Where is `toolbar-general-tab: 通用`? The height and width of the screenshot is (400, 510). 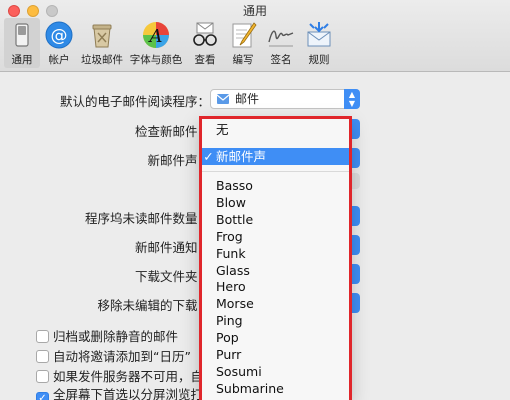 toolbar-general-tab: 通用 is located at coordinates (22, 43).